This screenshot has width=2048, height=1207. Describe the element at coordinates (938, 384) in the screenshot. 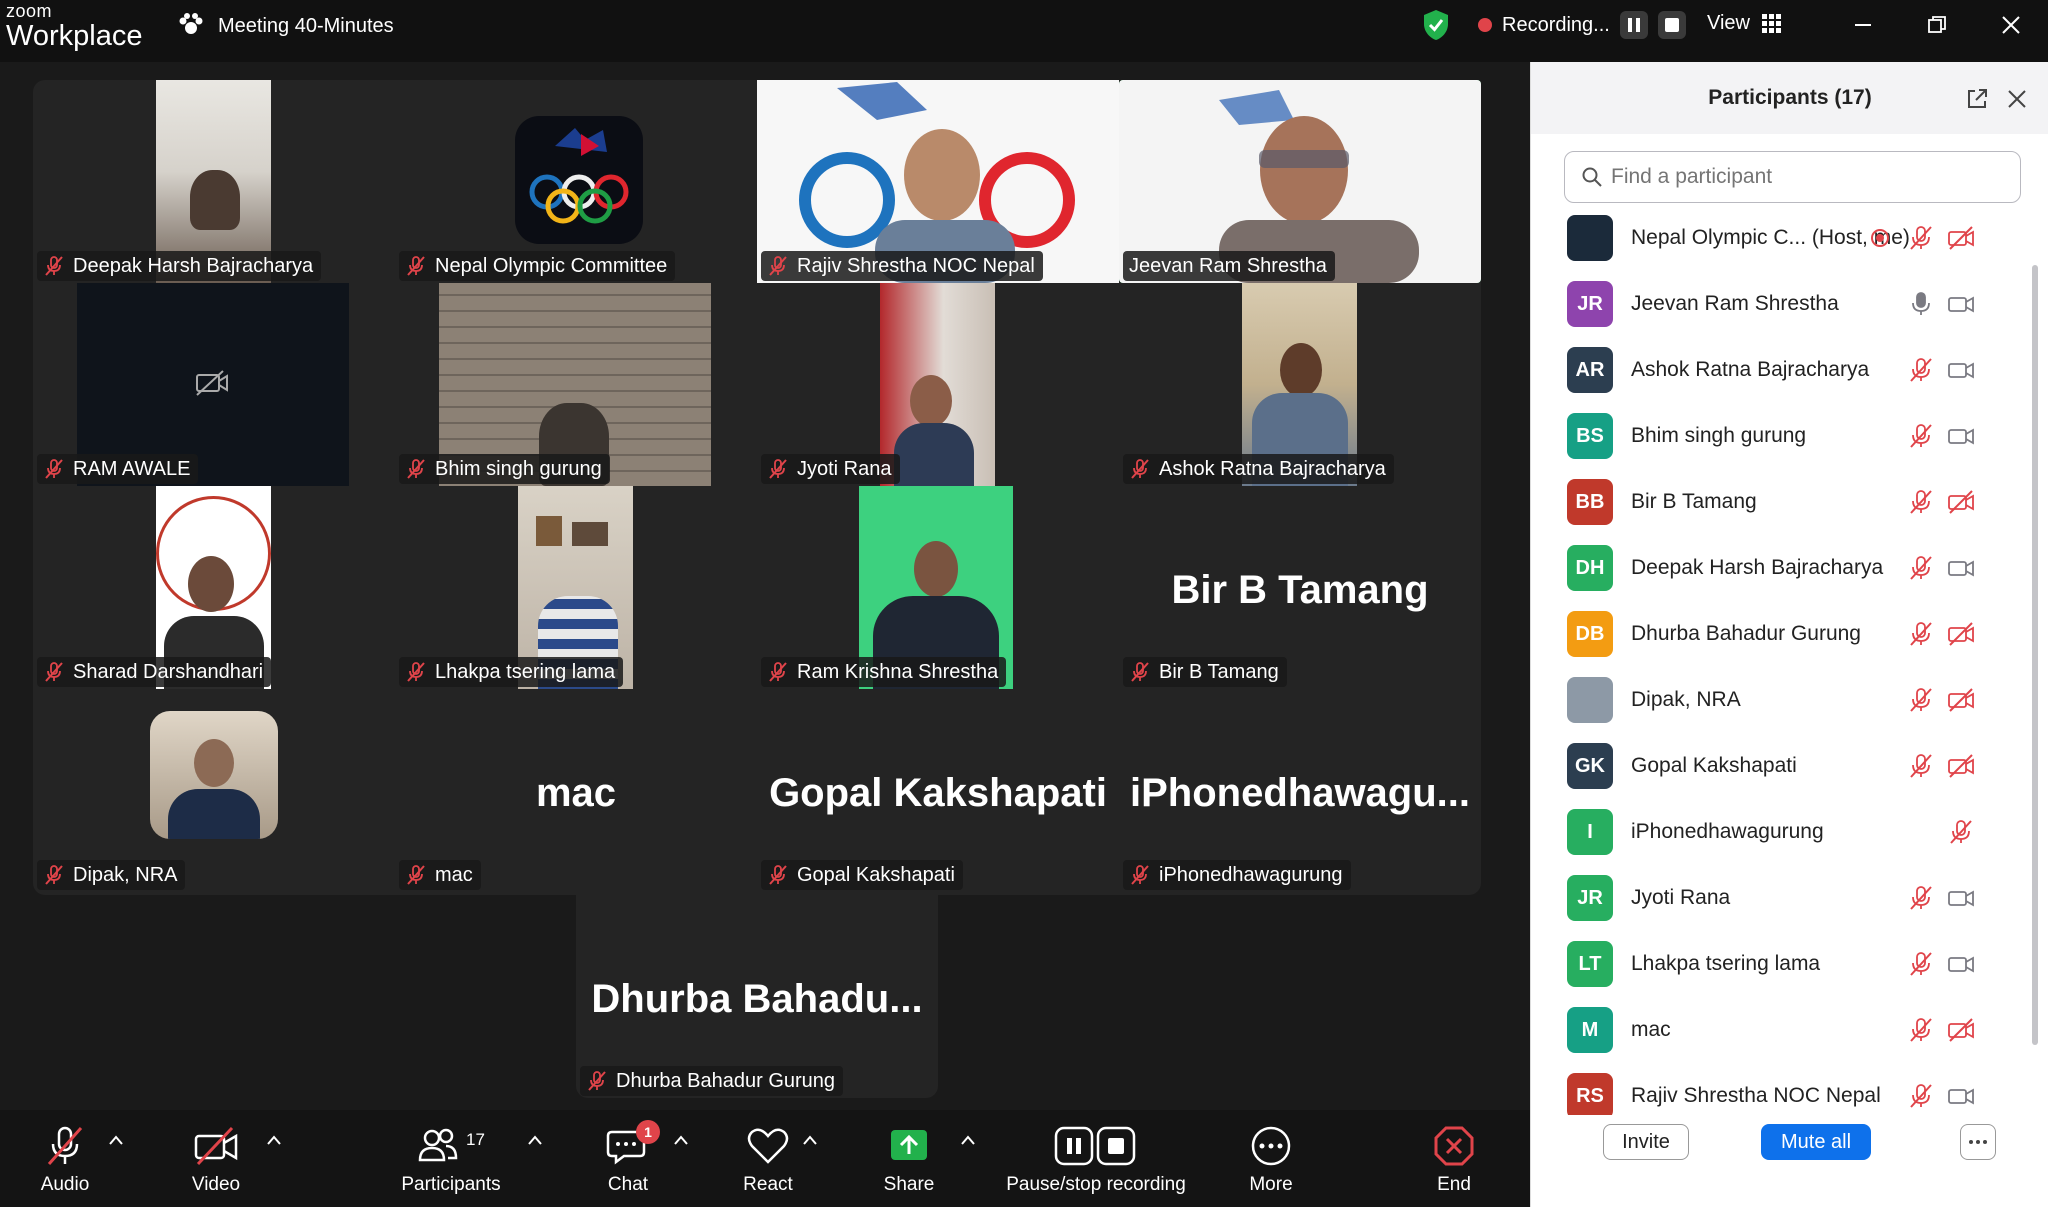

I see `video-tile: Jyoti Rana` at that location.